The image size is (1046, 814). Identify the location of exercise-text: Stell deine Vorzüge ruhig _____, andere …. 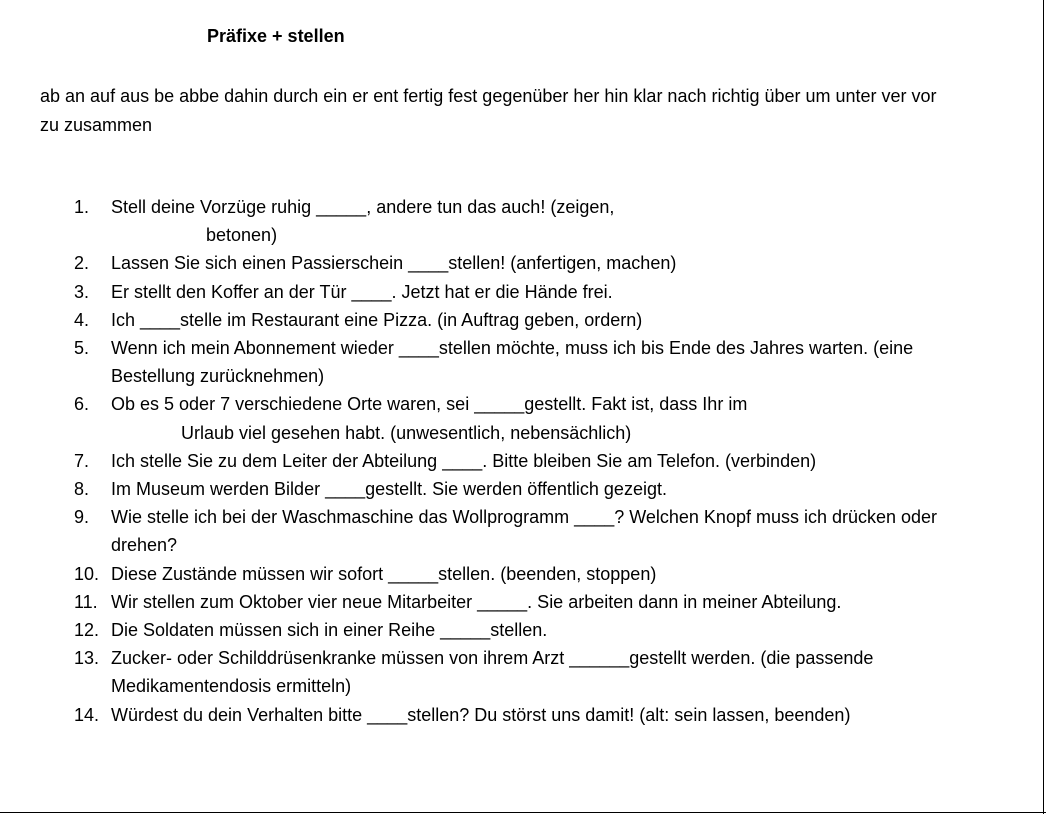
(363, 207).